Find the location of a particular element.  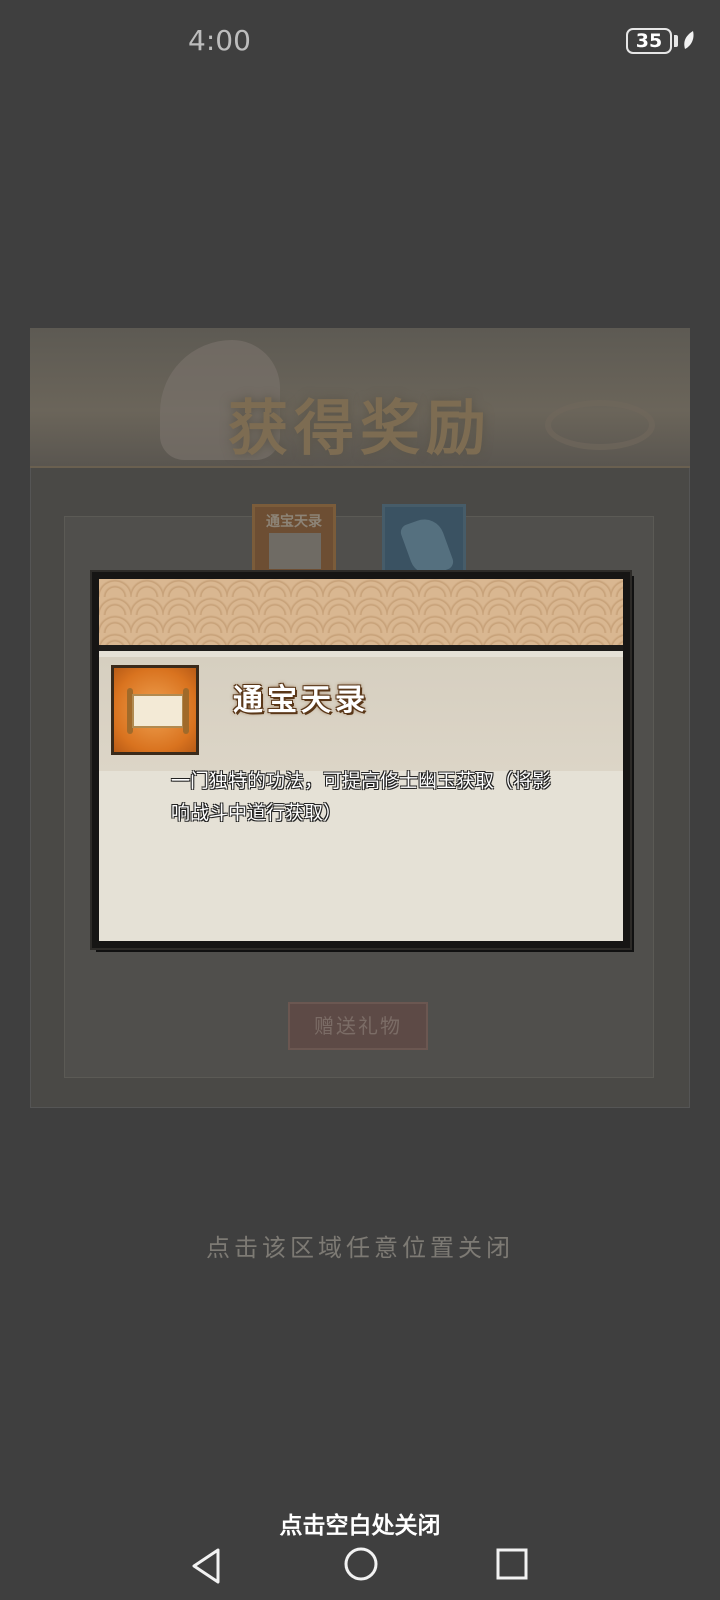

reward-item-scroll-label: 通宝天录 is located at coordinates (294, 522).